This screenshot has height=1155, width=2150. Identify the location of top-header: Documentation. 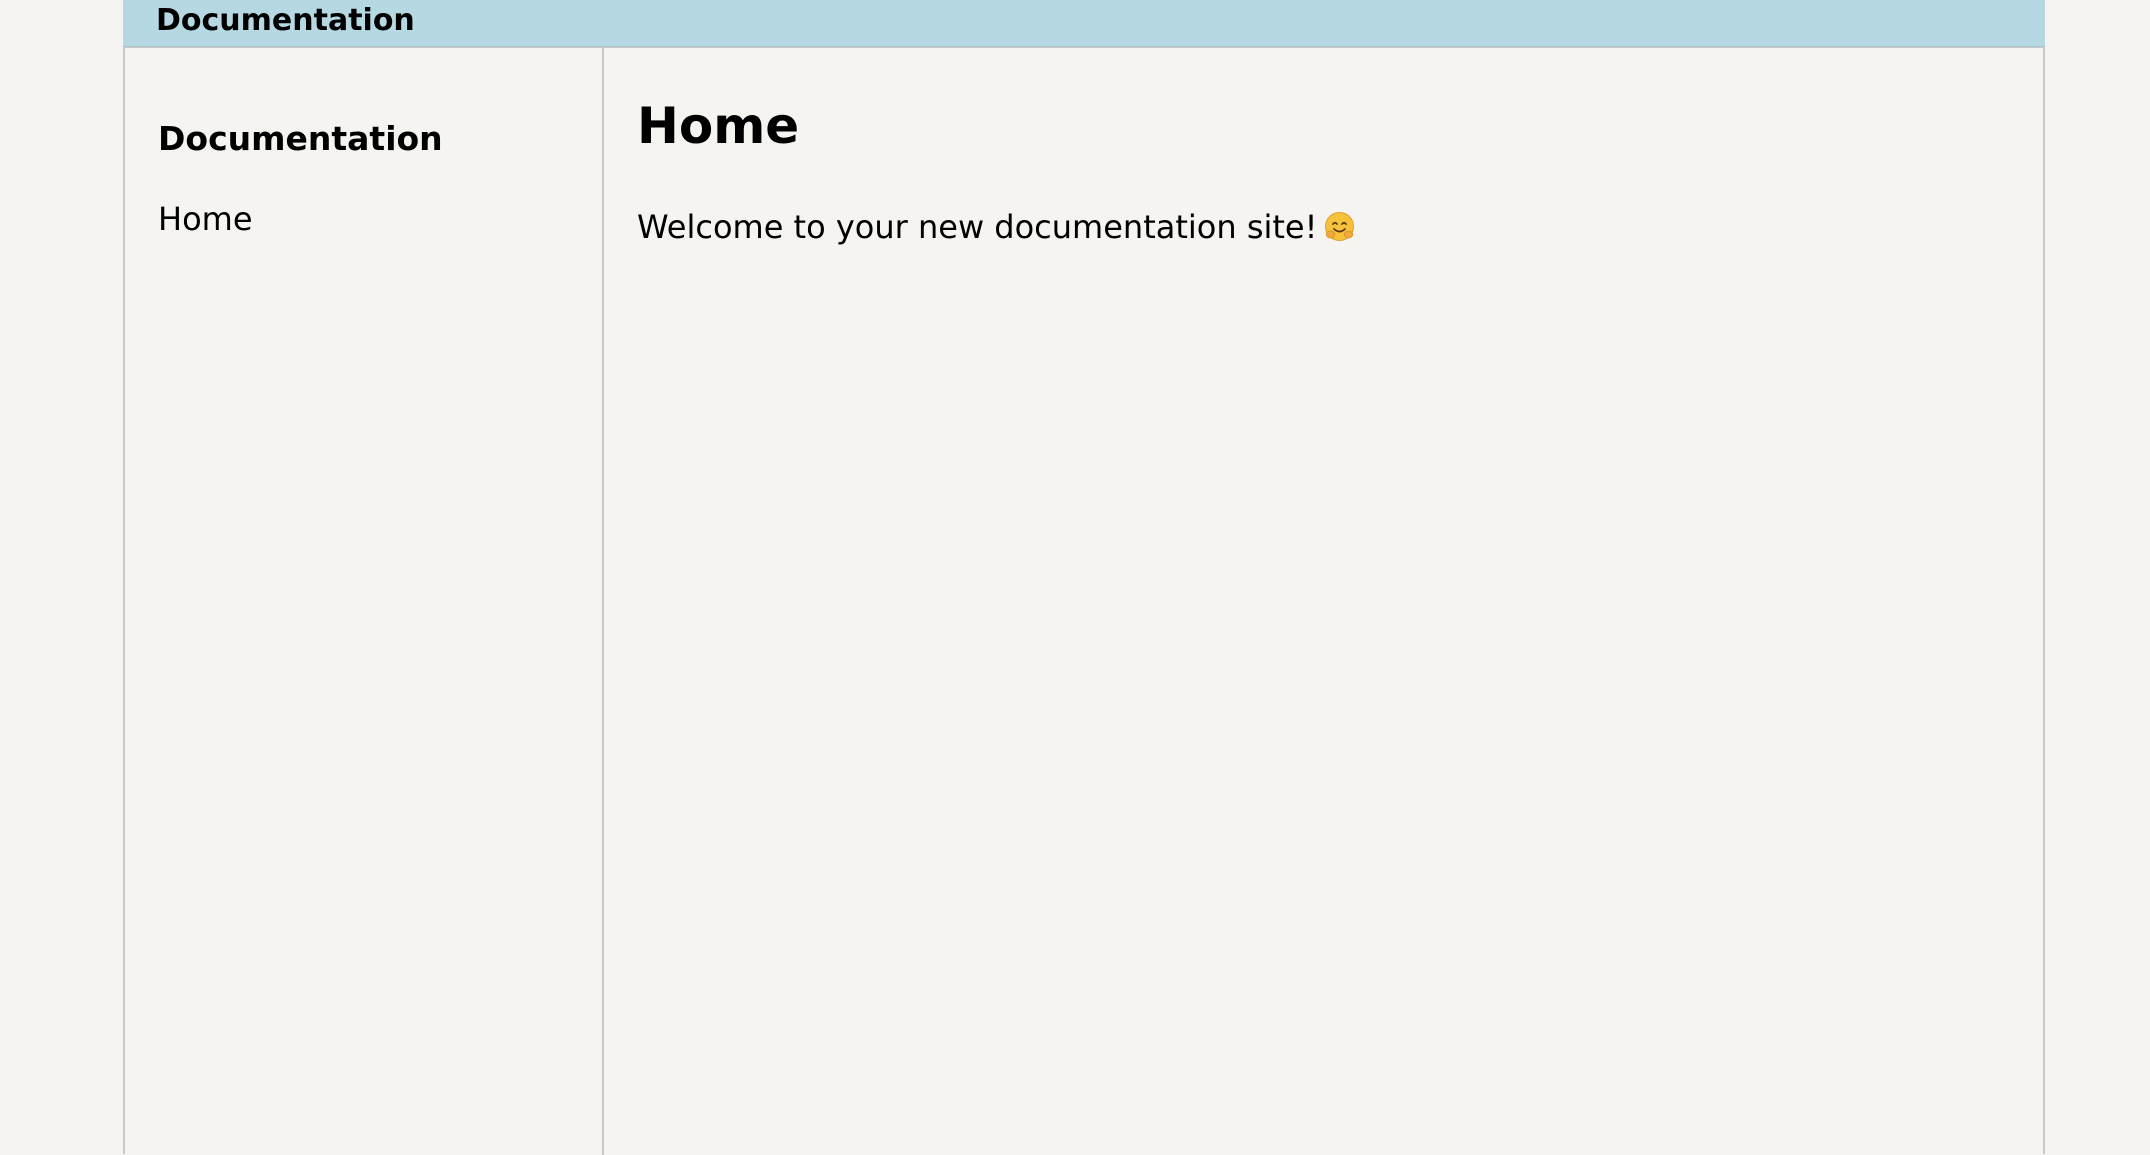
(1084, 23).